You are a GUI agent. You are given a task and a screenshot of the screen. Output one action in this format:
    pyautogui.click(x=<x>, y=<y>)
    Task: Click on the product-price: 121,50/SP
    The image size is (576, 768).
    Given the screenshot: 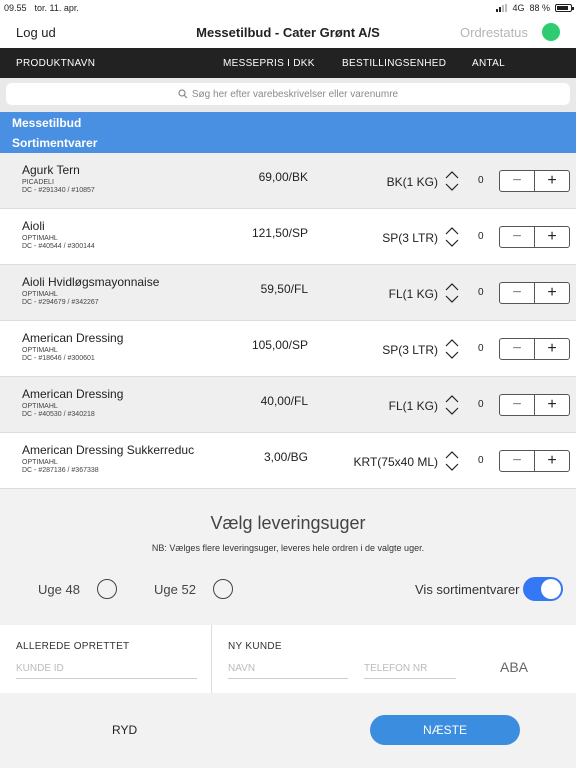 What is the action you would take?
    pyautogui.click(x=279, y=233)
    